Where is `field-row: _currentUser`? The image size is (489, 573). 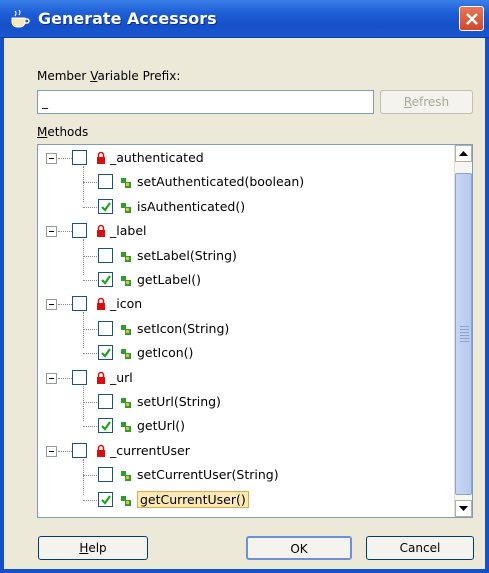
field-row: _currentUser is located at coordinates (243, 451).